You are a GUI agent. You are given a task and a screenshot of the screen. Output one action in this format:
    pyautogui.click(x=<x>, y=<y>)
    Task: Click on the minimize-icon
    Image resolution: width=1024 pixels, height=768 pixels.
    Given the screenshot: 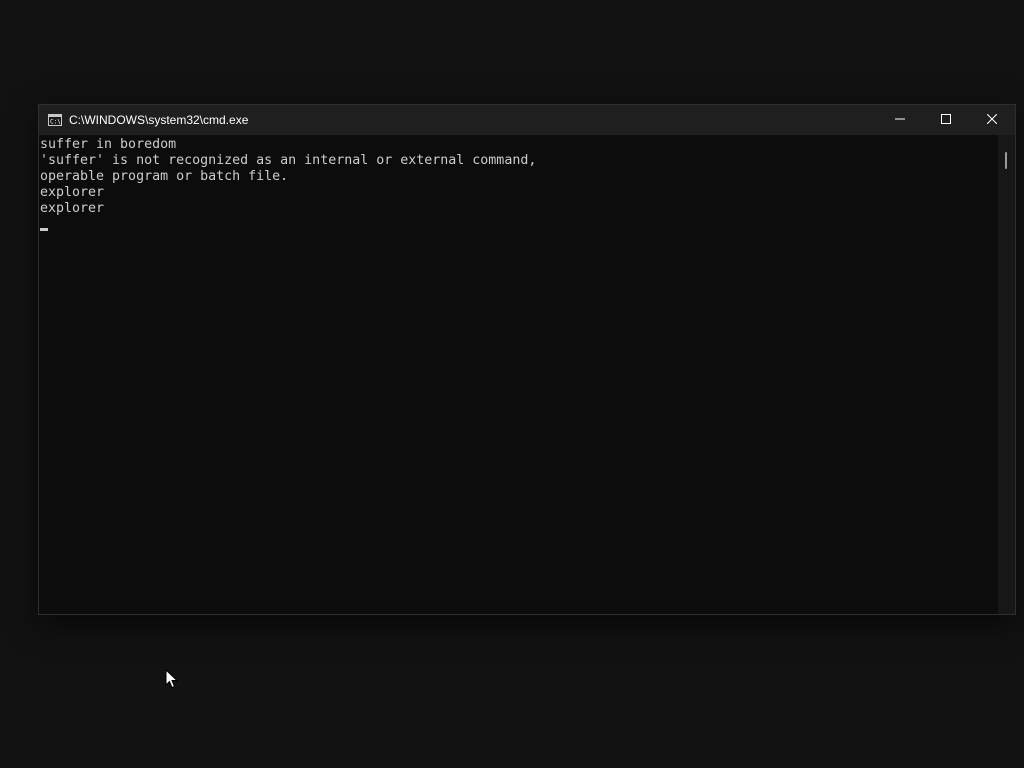 What is the action you would take?
    pyautogui.click(x=900, y=120)
    